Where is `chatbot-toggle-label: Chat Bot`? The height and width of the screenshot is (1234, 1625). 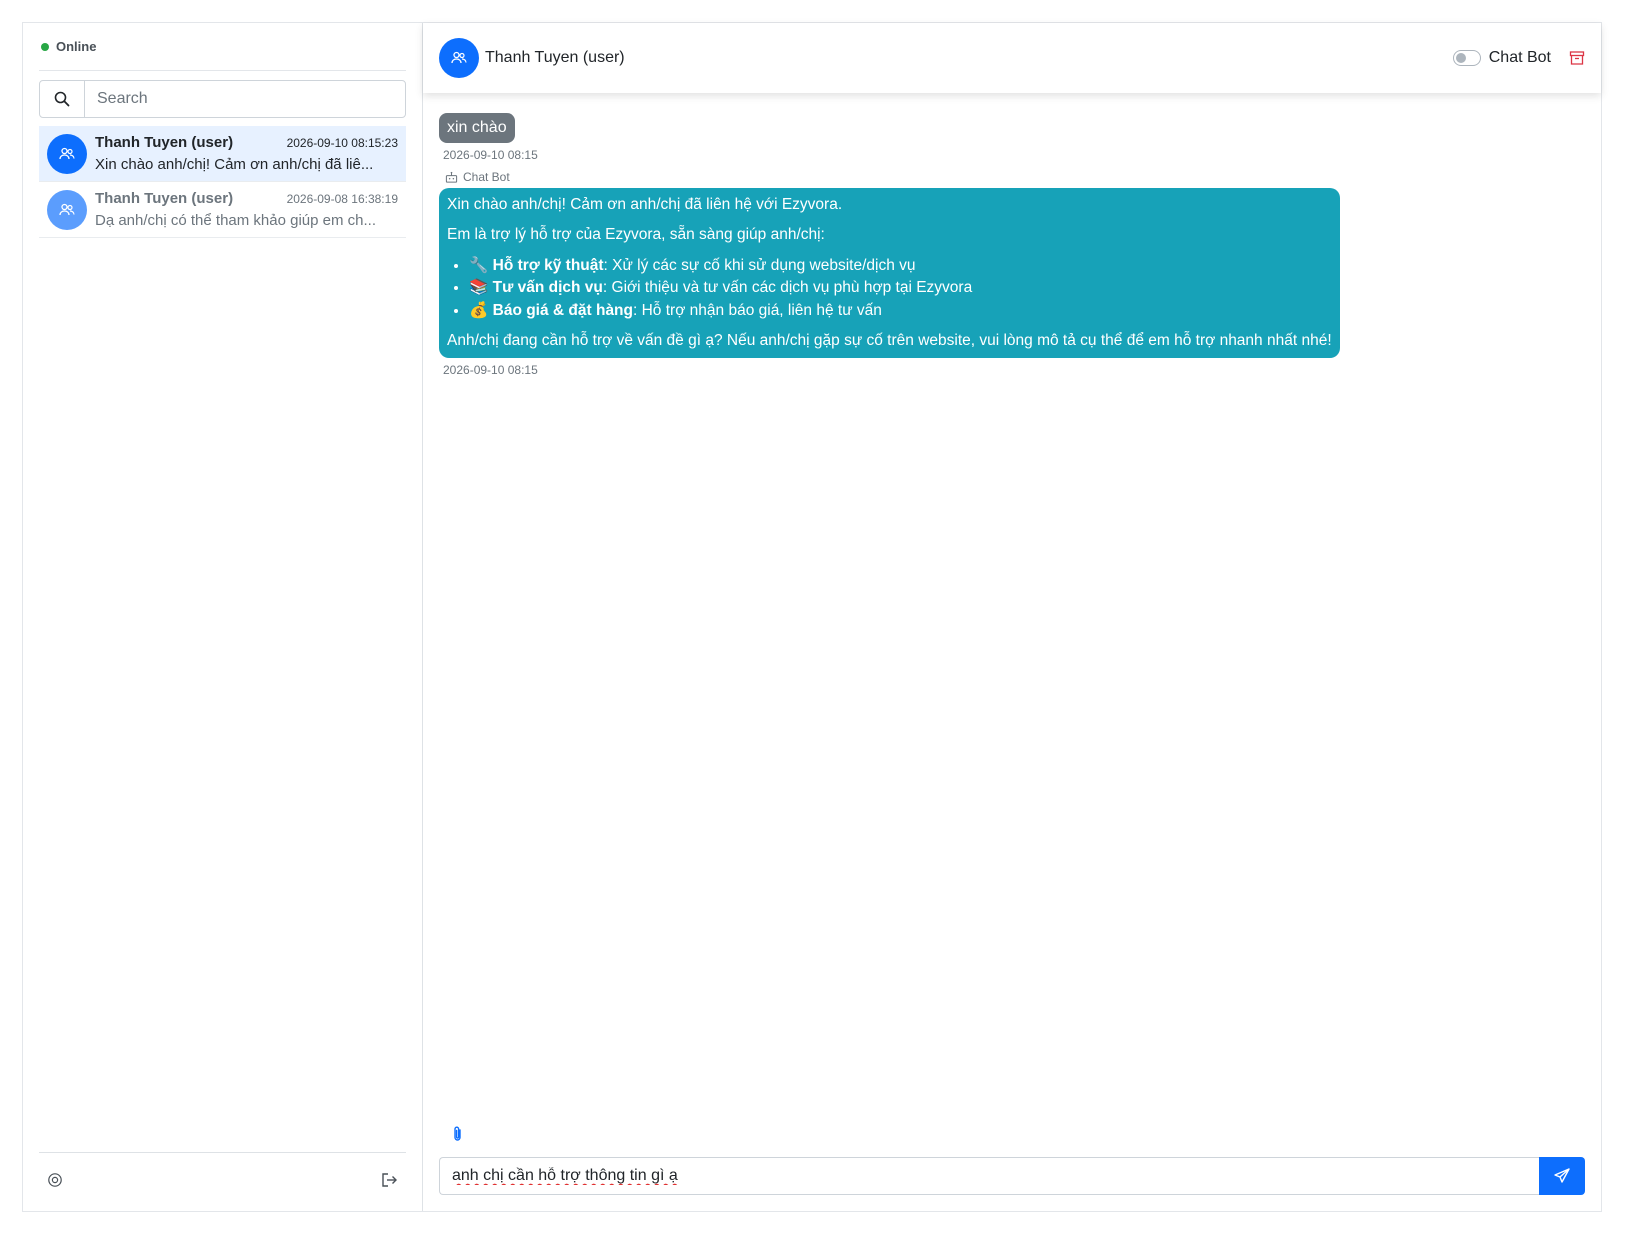
chatbot-toggle-label: Chat Bot is located at coordinates (1519, 57).